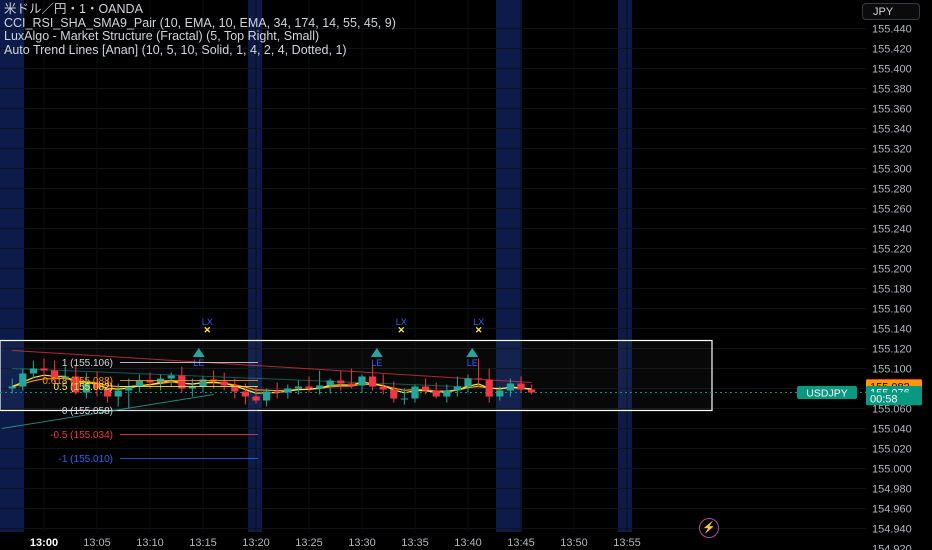 This screenshot has height=550, width=932. What do you see at coordinates (892, 90) in the screenshot?
I see `price-tick: 155.380` at bounding box center [892, 90].